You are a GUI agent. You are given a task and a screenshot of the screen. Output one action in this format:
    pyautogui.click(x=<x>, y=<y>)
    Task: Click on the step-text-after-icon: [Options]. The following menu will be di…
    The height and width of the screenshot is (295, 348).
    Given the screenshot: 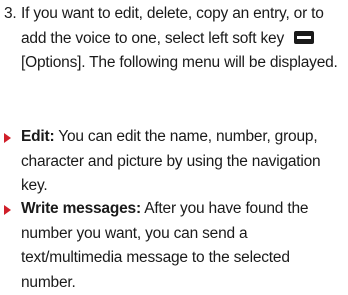 What is the action you would take?
    pyautogui.click(x=179, y=62)
    